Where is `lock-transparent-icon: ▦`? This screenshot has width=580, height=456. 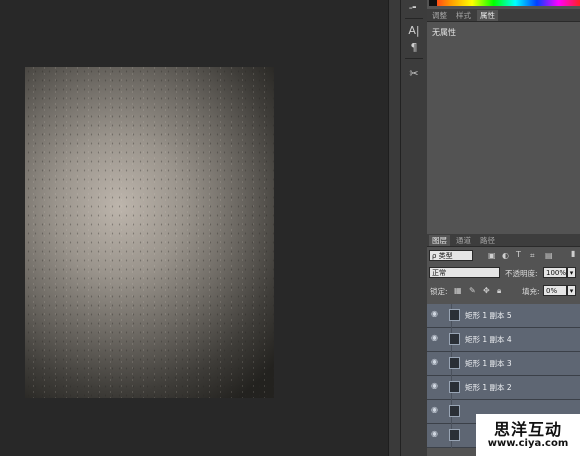
lock-transparent-icon: ▦ is located at coordinates (458, 290).